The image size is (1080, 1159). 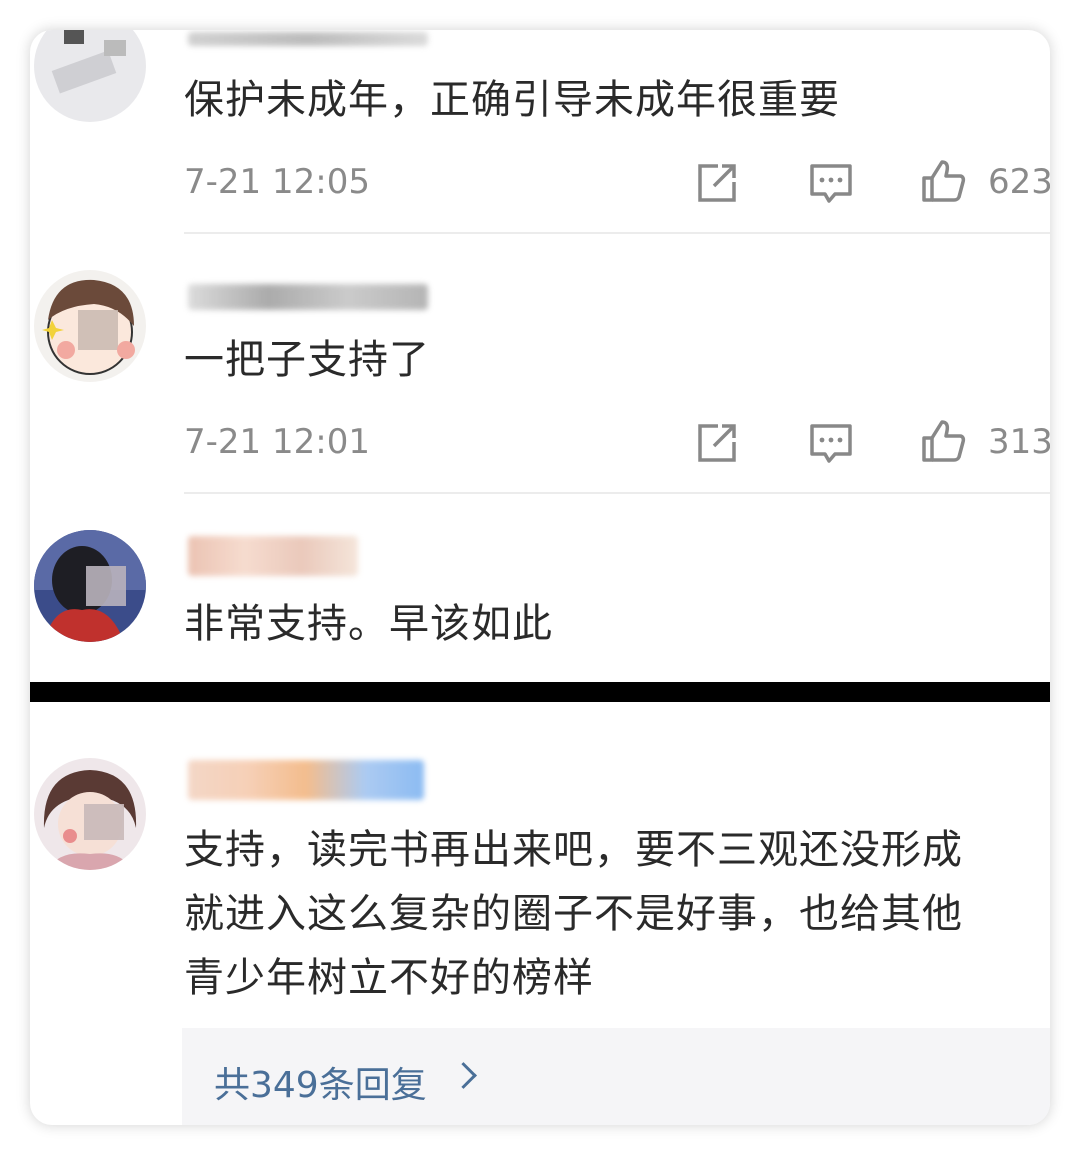 I want to click on comment-text: 一把子支持了, so click(x=307, y=360).